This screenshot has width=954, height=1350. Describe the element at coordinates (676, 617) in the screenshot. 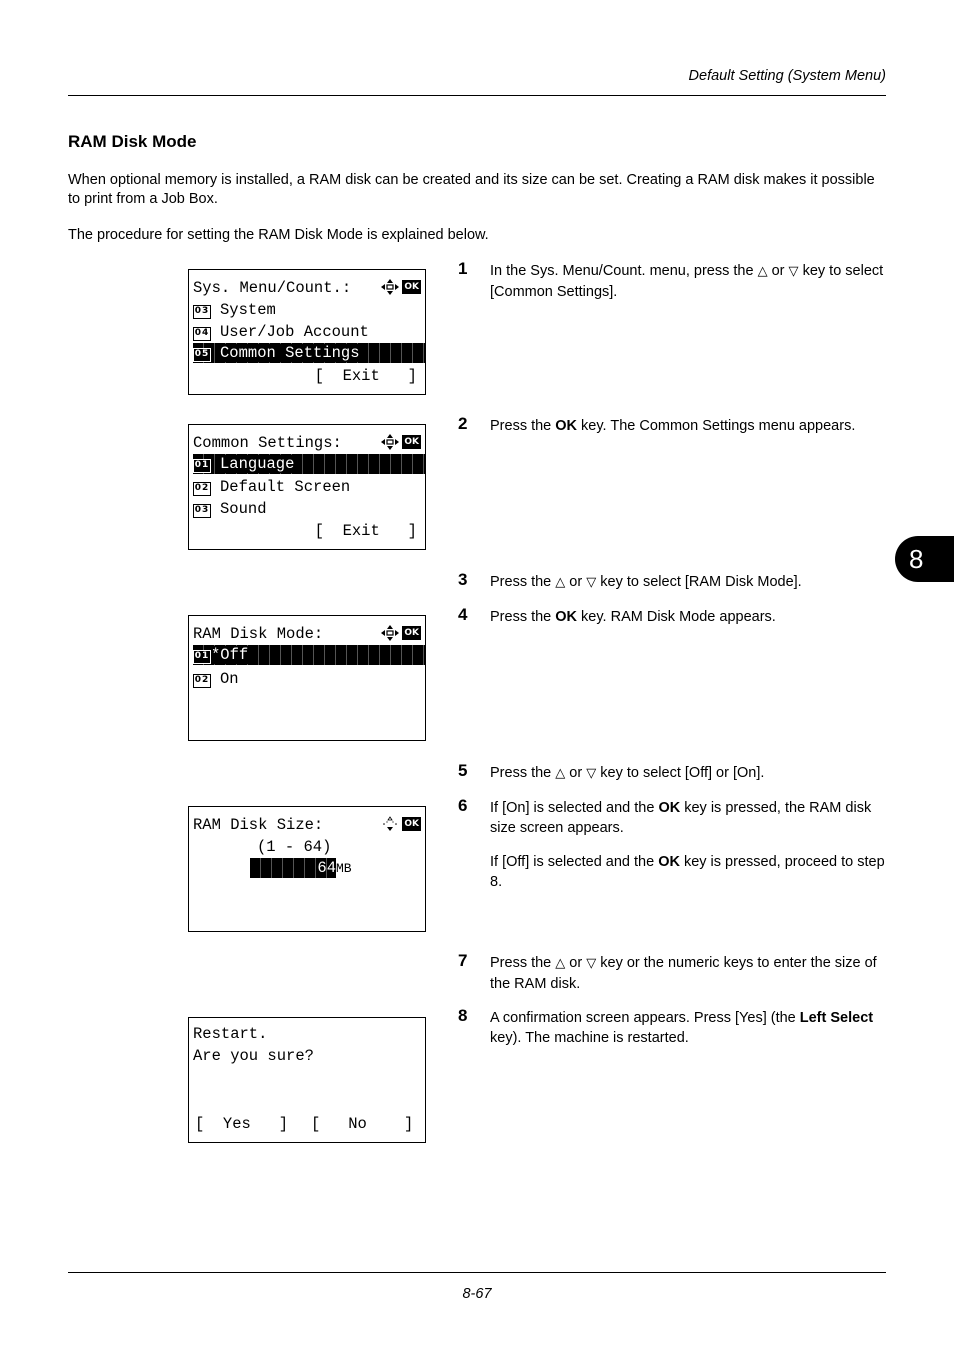

I see `text: key. RAM Disk Mode appears.` at that location.